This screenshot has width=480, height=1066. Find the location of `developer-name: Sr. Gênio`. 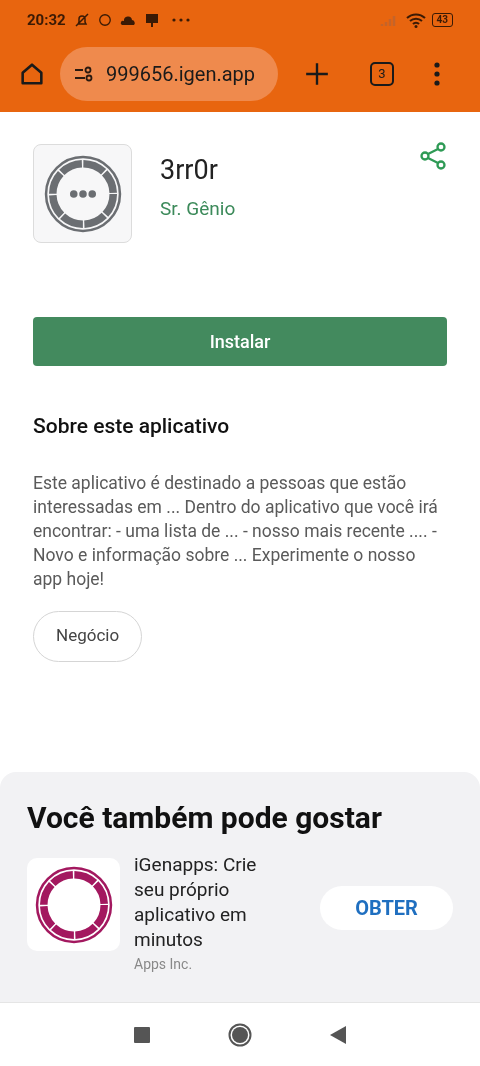

developer-name: Sr. Gênio is located at coordinates (198, 208).